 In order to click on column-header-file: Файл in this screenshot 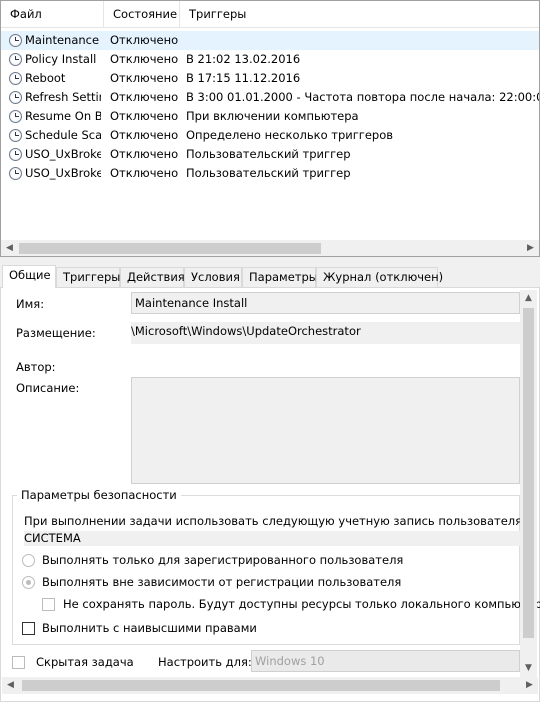, I will do `click(52, 14)`.